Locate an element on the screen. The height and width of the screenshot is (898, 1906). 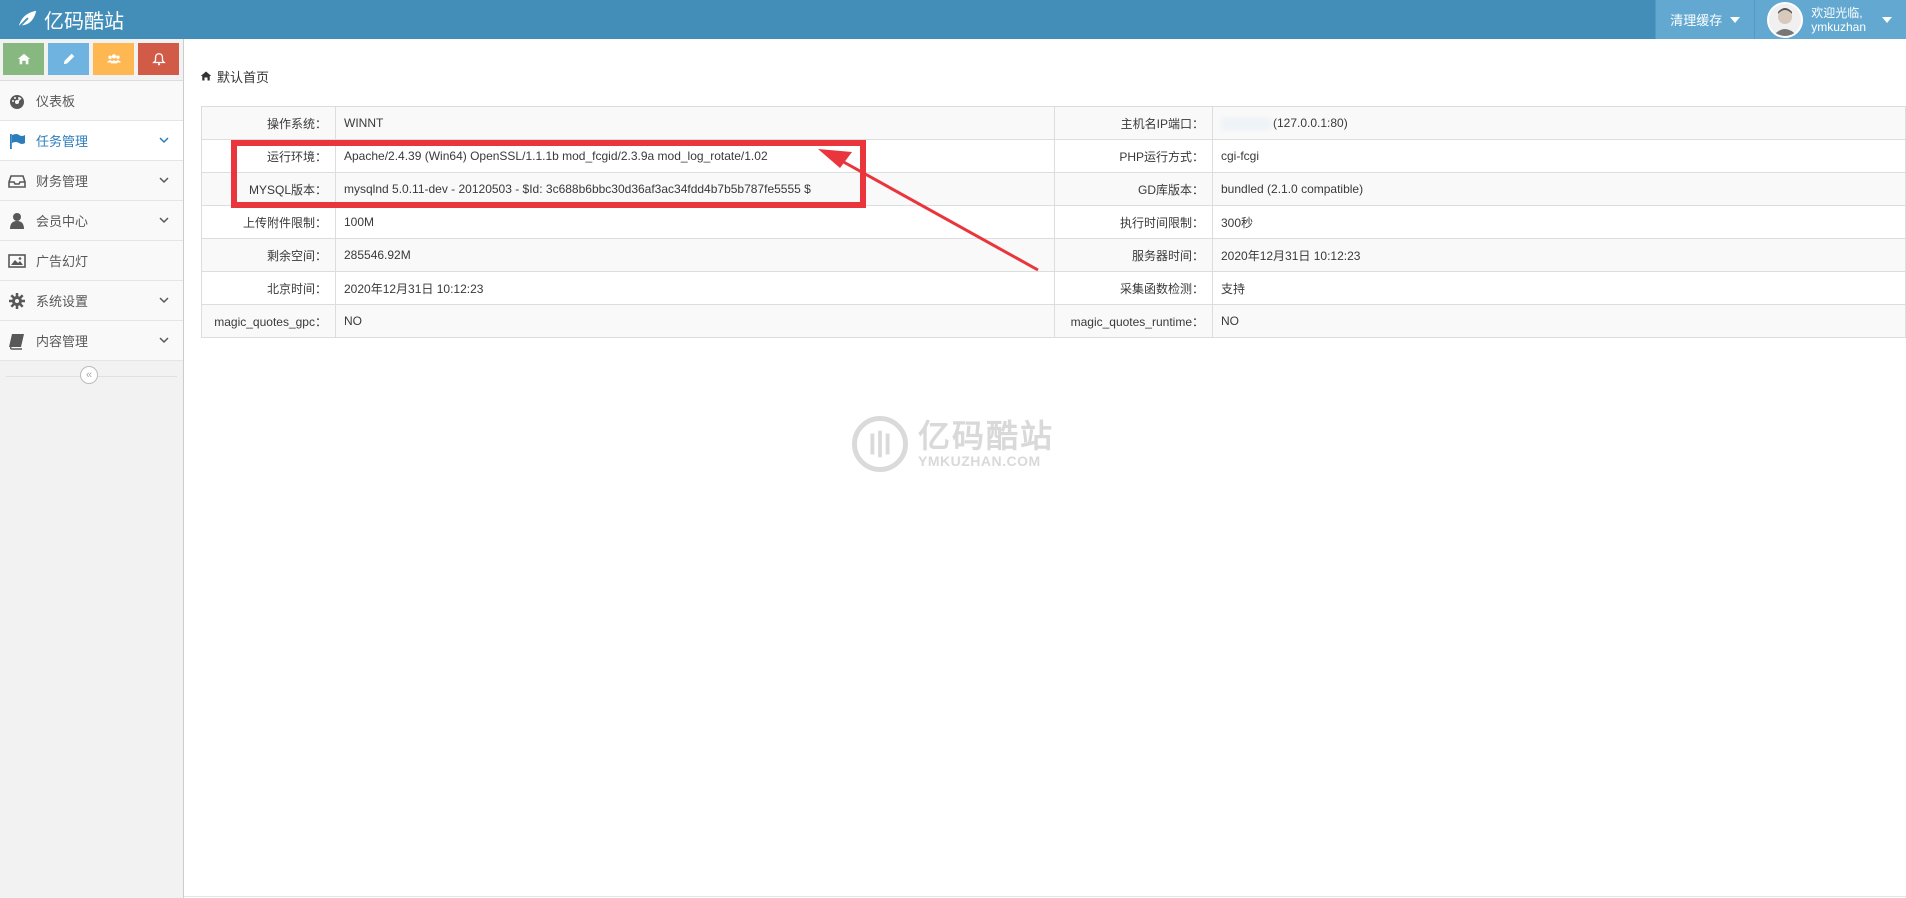
highlight-box is located at coordinates (548, 174).